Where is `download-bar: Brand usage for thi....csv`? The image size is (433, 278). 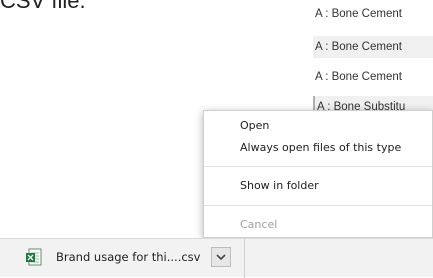
download-bar: Brand usage for thi....csv is located at coordinates (216, 258).